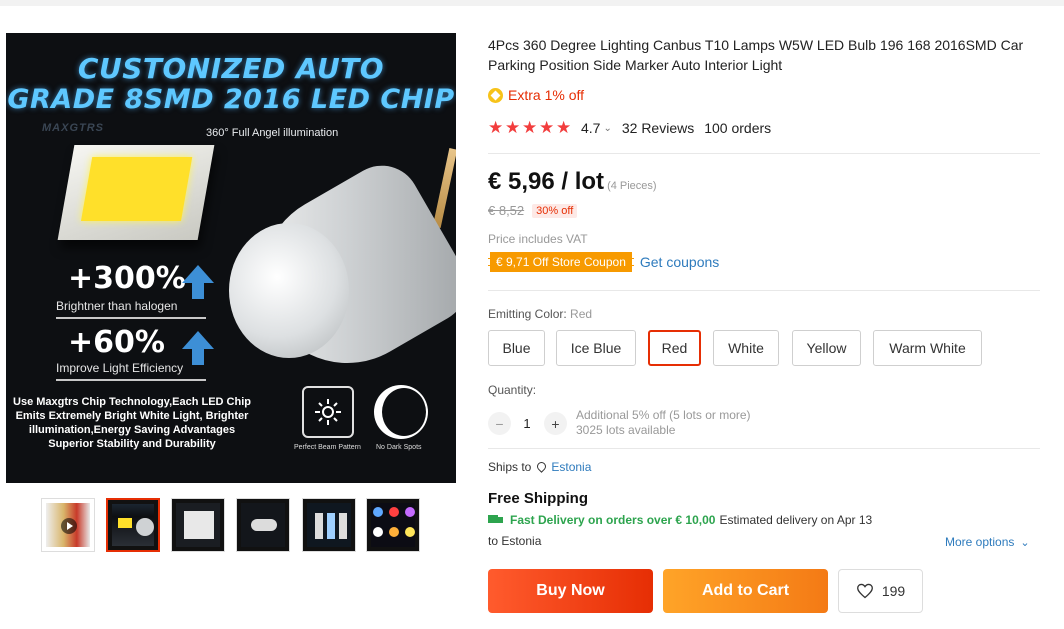 The image size is (1064, 629). Describe the element at coordinates (272, 133) in the screenshot. I see `image-angel-text: 360° Full Angel illumination` at that location.